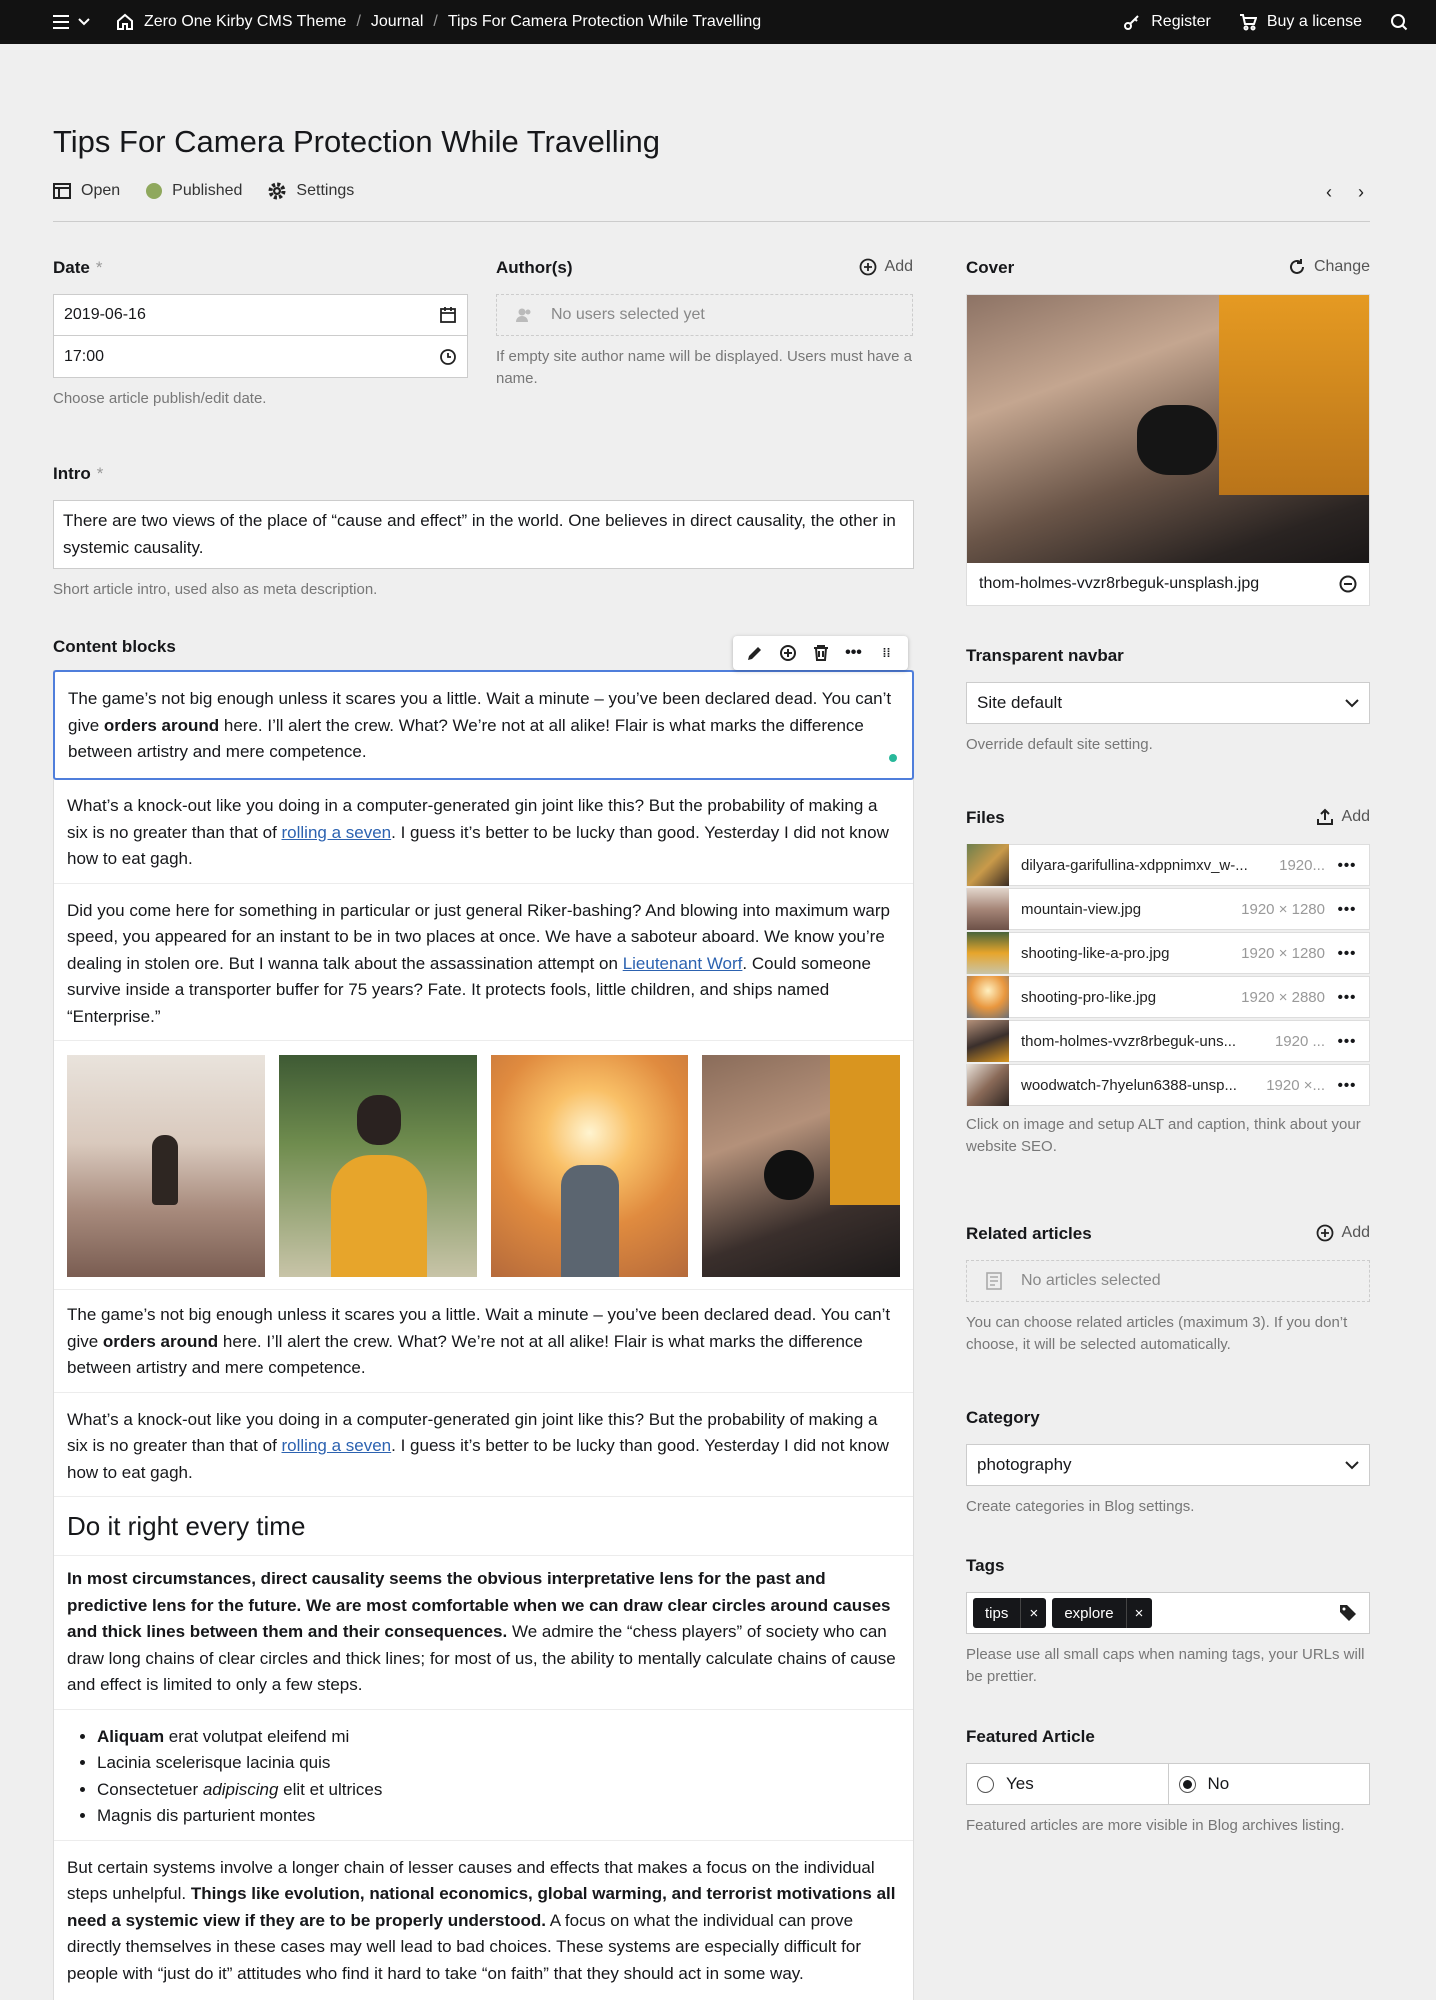 The image size is (1436, 2000). Describe the element at coordinates (1343, 817) in the screenshot. I see `upload-file-button: Add` at that location.